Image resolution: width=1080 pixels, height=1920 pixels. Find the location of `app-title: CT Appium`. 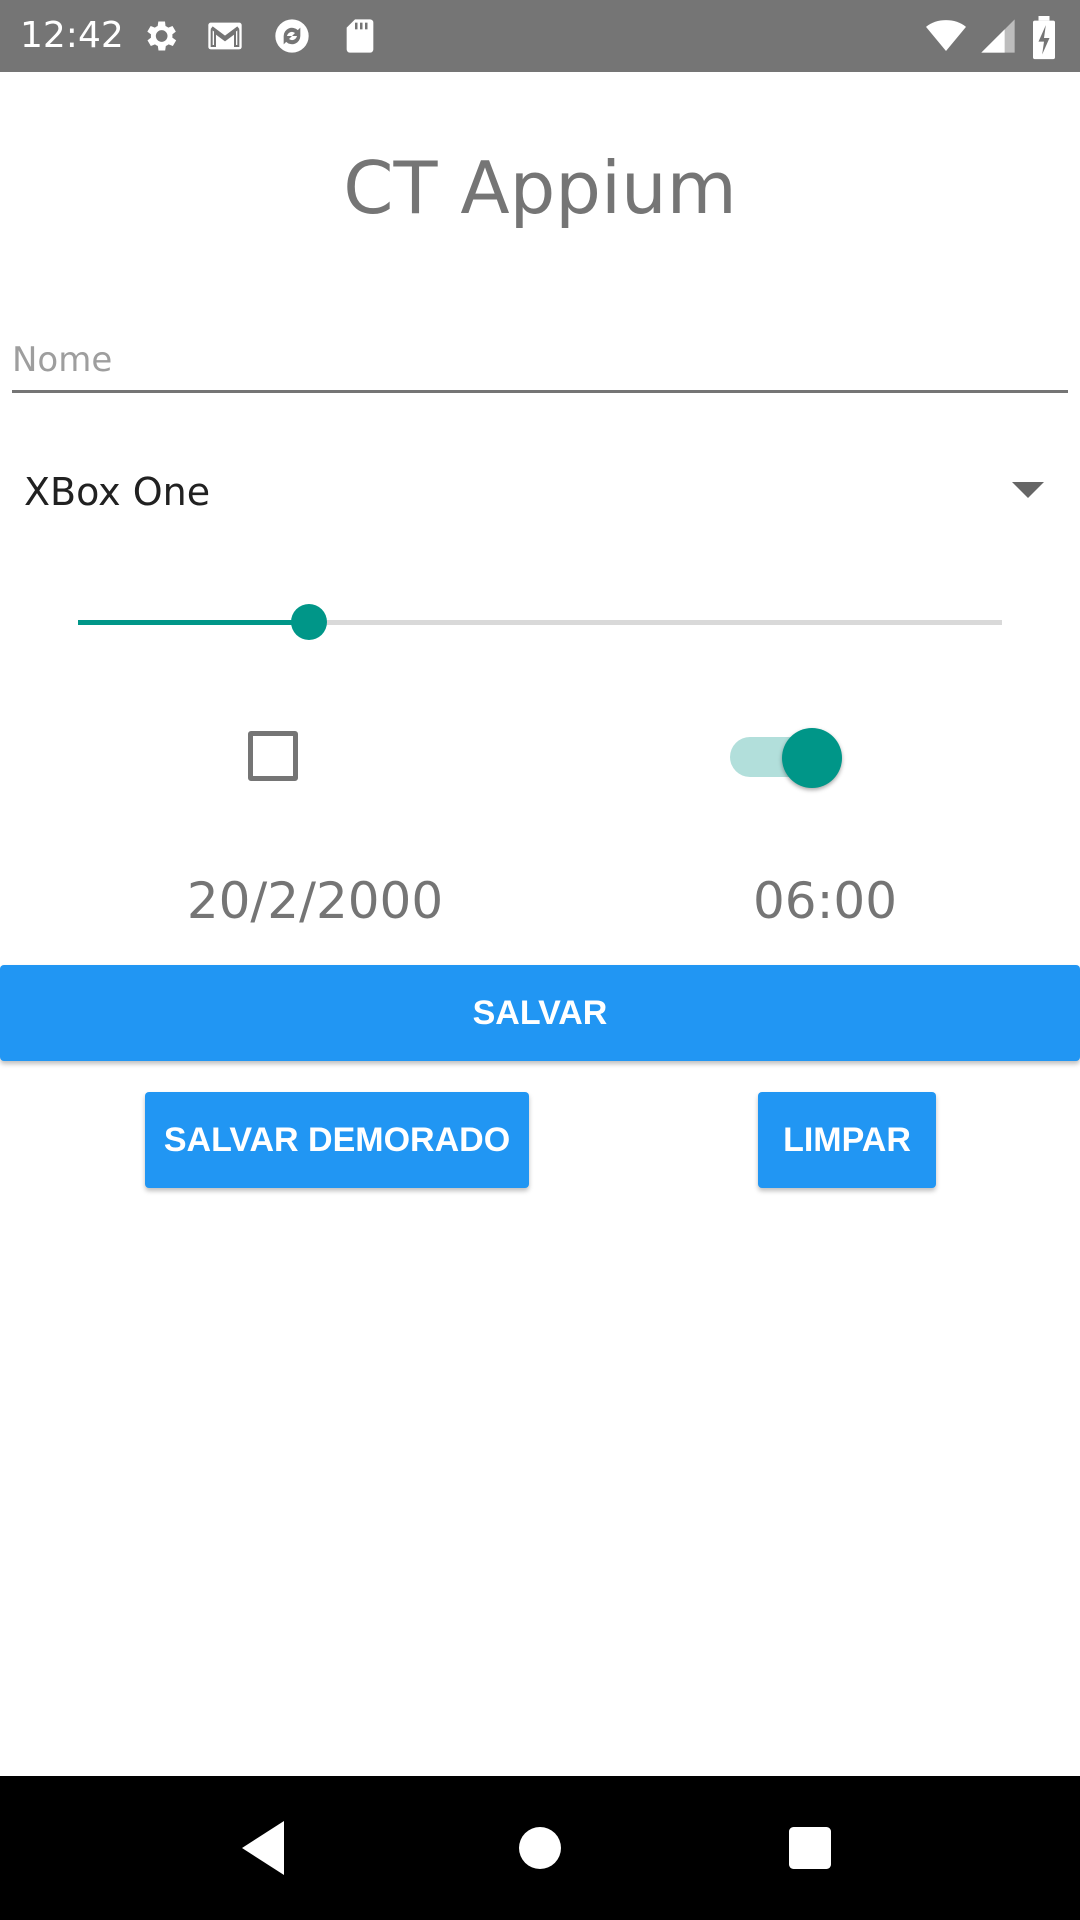

app-title: CT Appium is located at coordinates (540, 188).